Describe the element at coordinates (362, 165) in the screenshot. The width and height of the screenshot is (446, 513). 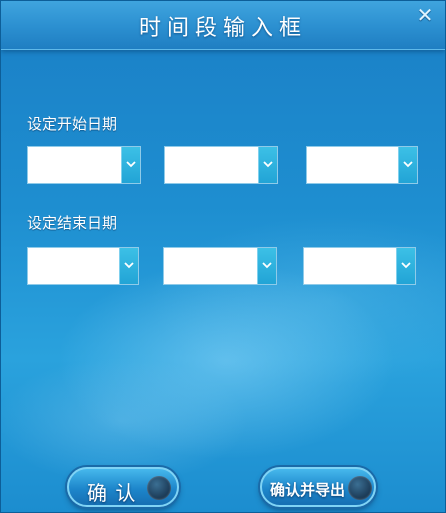
I see `start-day-select` at that location.